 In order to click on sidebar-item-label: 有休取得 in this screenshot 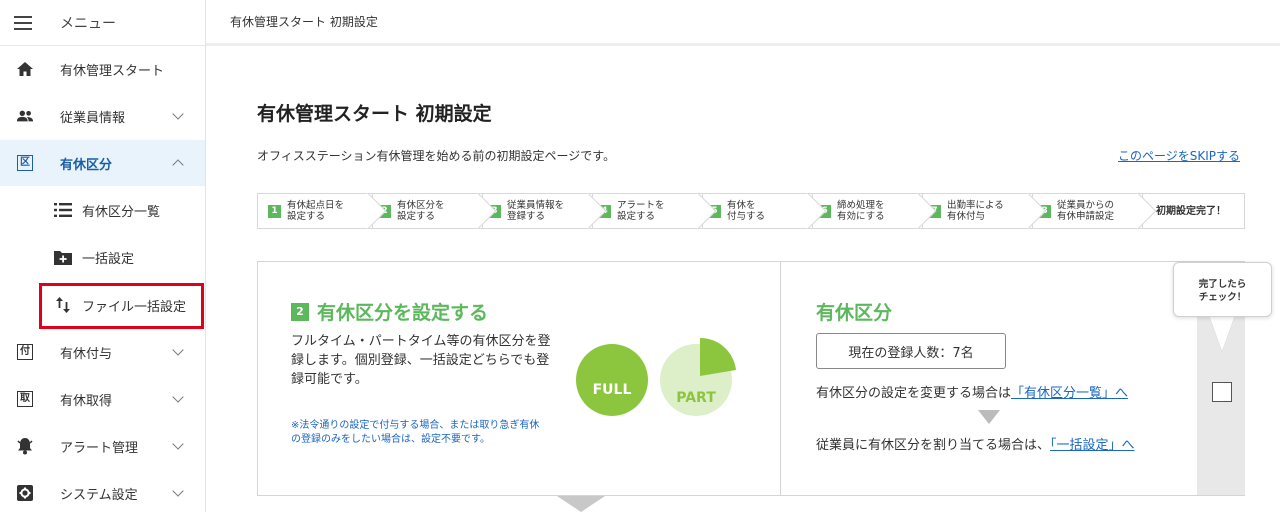, I will do `click(86, 401)`.